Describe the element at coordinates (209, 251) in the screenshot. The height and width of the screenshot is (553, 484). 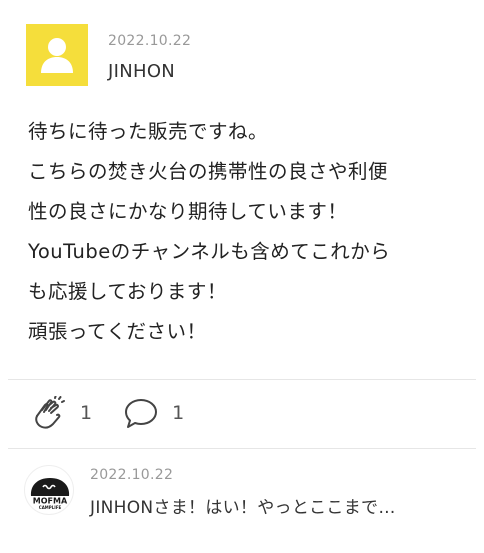
I see `comment-body-line: YouTubeのチャンネルも含めてこれから` at that location.